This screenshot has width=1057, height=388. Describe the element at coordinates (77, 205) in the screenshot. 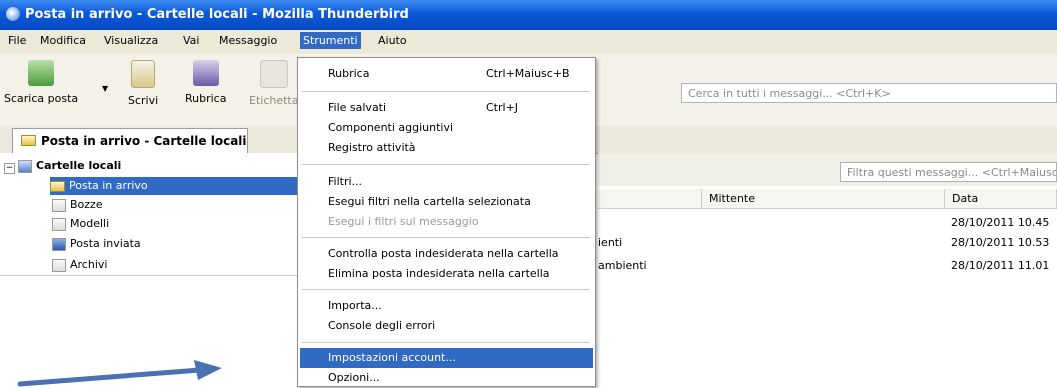

I see `folder-drafts: Bozze` at that location.